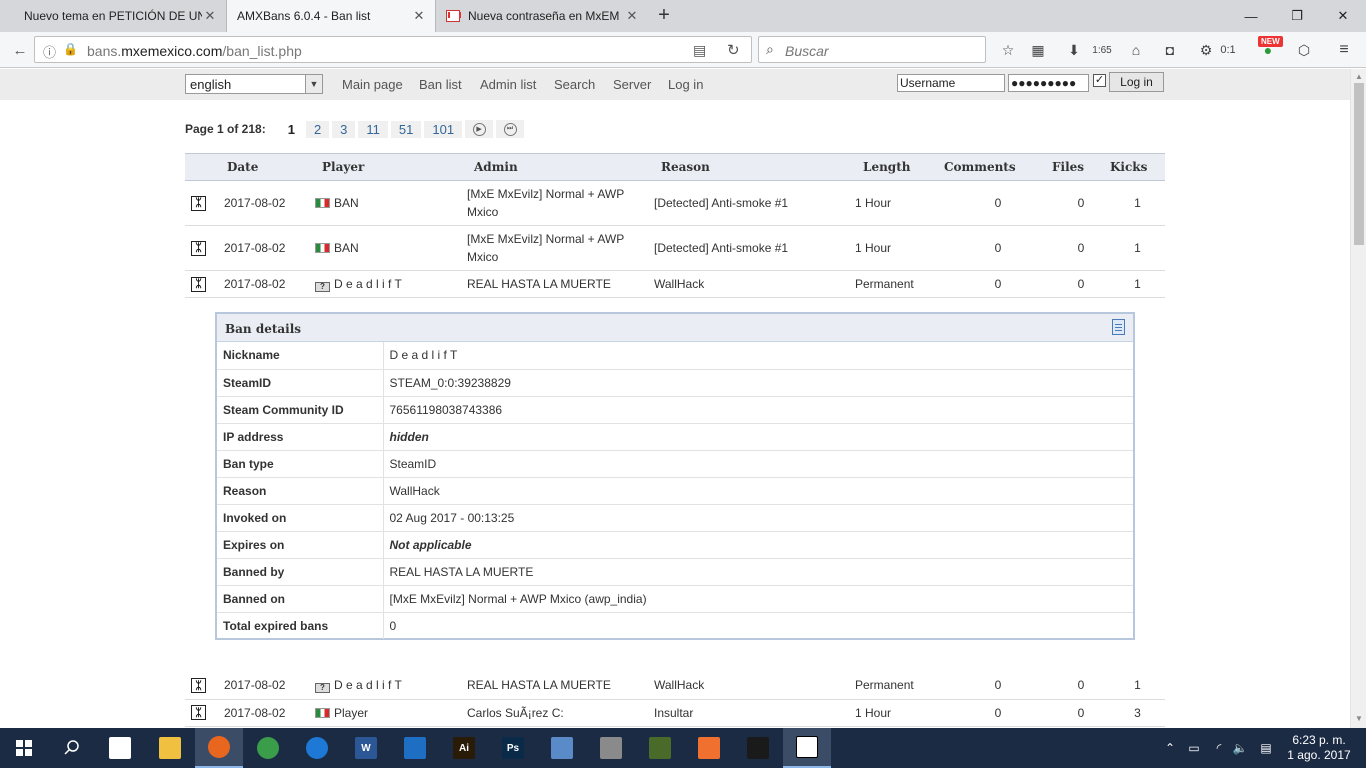  What do you see at coordinates (699, 50) in the screenshot?
I see `reader-view-icon: ▤` at bounding box center [699, 50].